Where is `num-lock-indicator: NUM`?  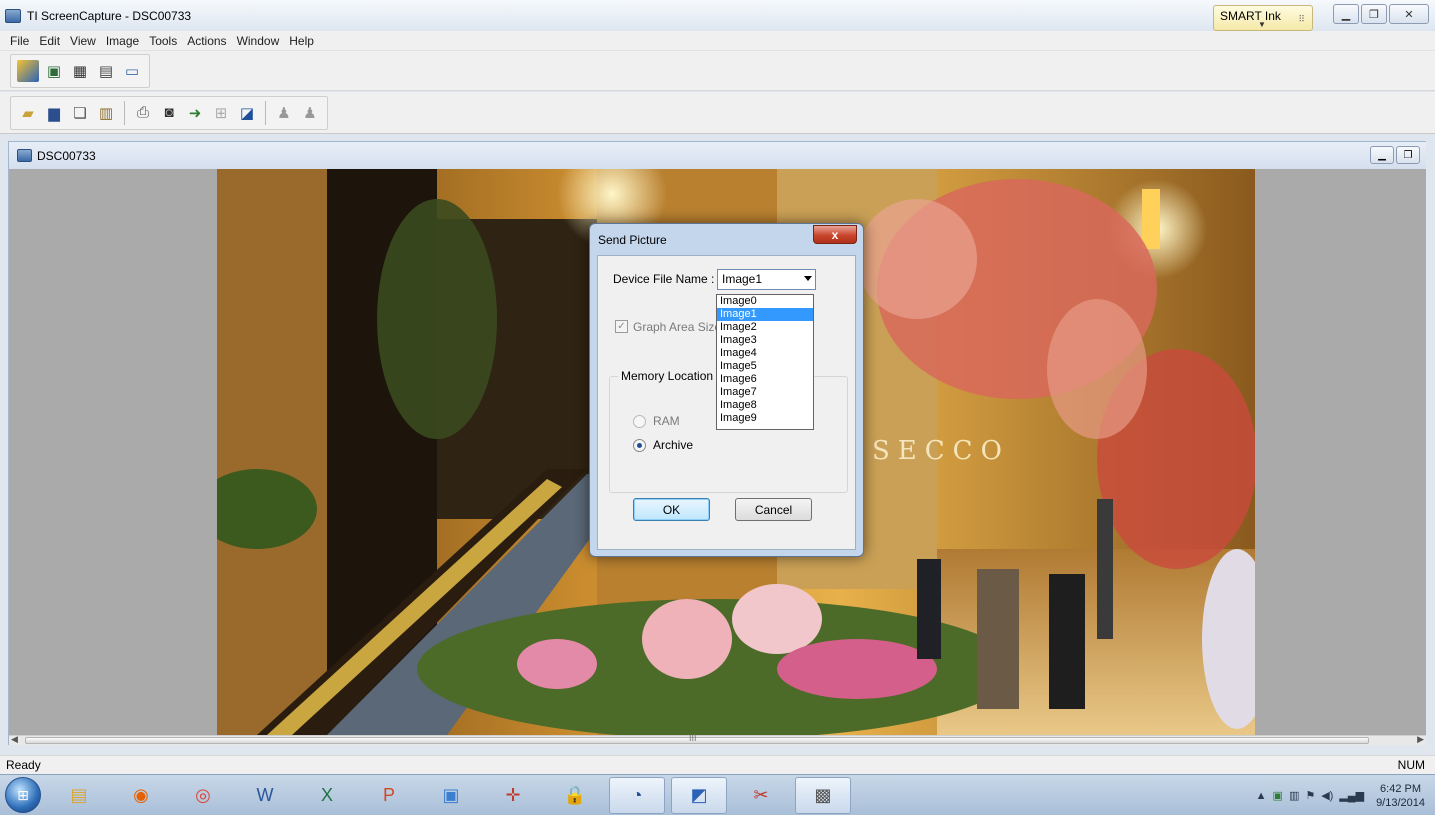
num-lock-indicator: NUM is located at coordinates (1411, 765).